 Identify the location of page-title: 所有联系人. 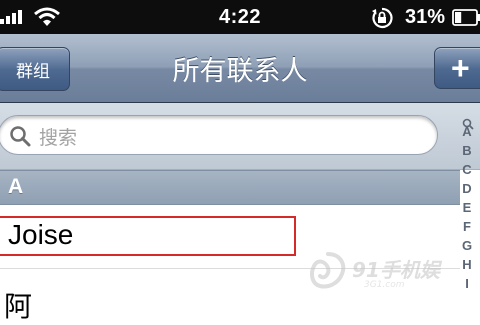
(240, 71).